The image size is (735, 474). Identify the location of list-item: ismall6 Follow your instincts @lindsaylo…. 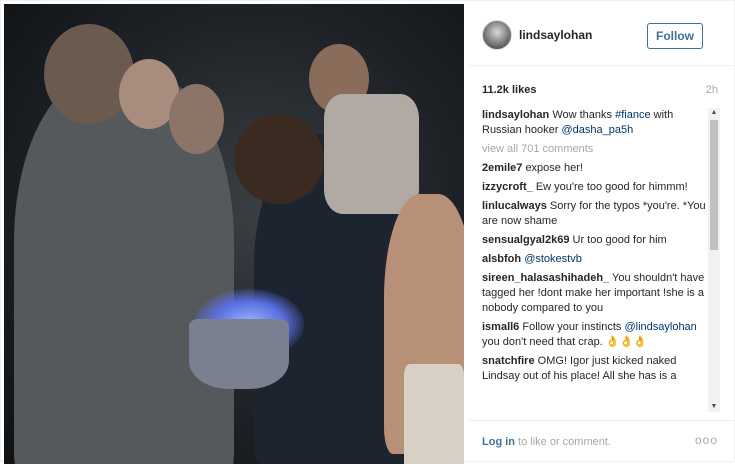
(598, 335).